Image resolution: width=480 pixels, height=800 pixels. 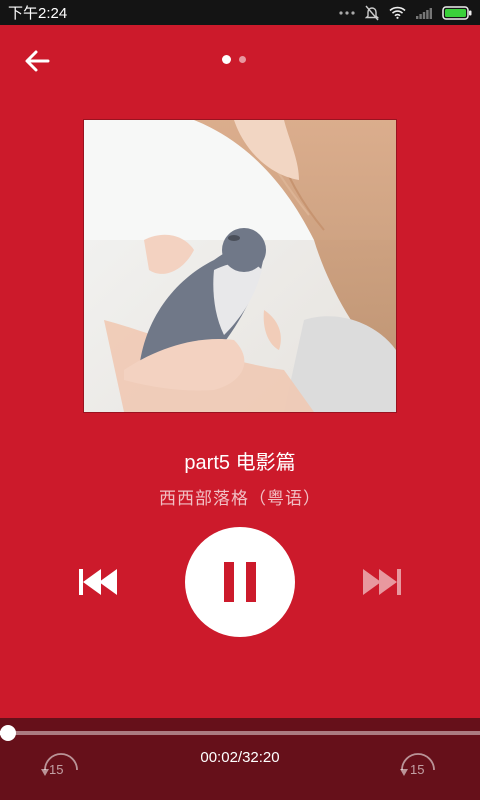 What do you see at coordinates (242, 59) in the screenshot?
I see `page-dot-inactive` at bounding box center [242, 59].